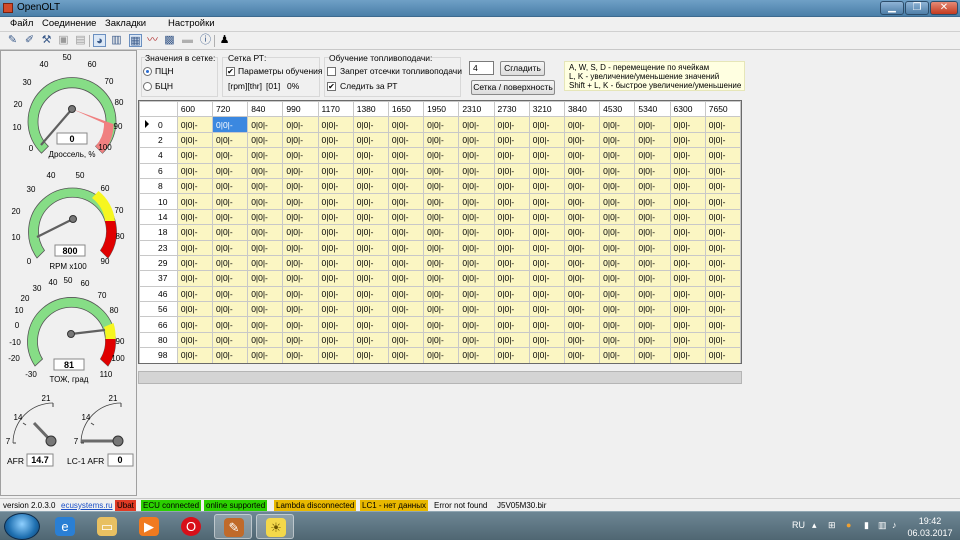 This screenshot has width=960, height=540. I want to click on battery-icon: ▮, so click(866, 525).